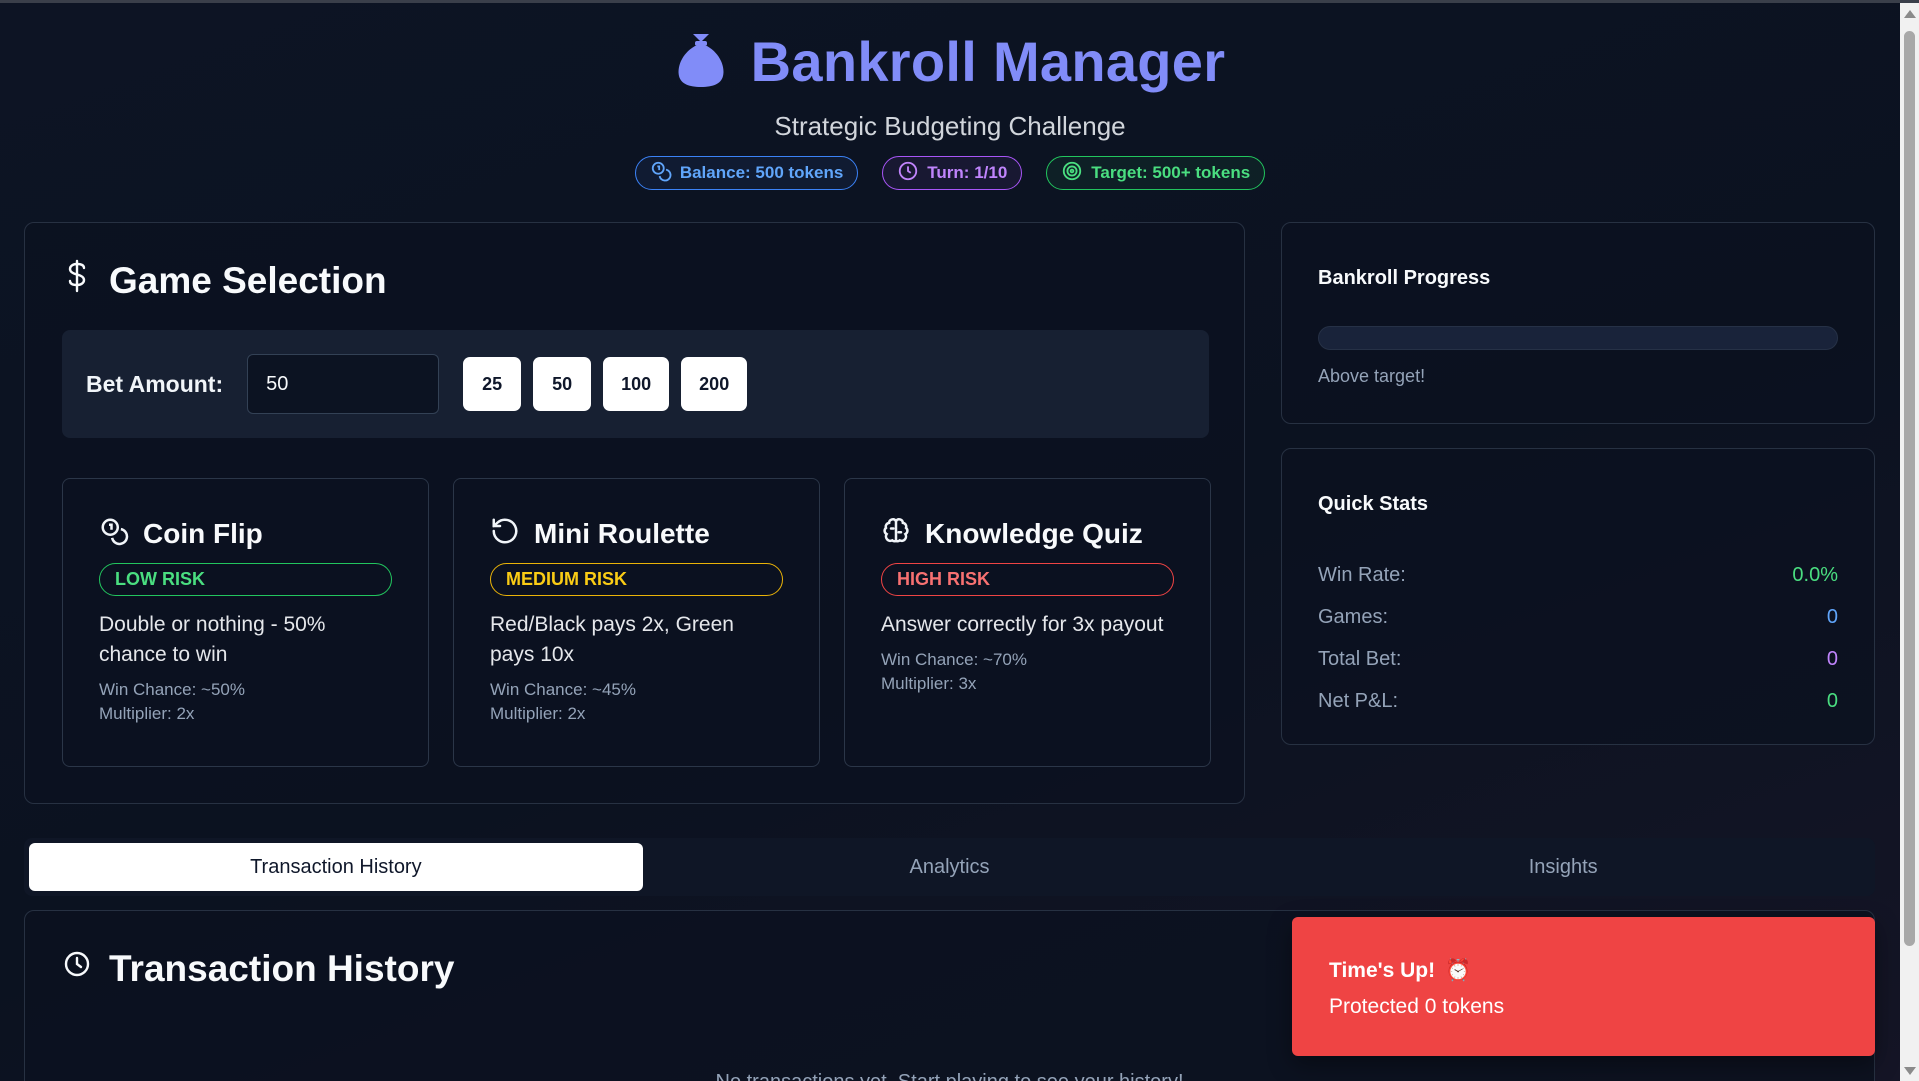  Describe the element at coordinates (1583, 971) in the screenshot. I see `toast-title-row: Time's Up! ⏰` at that location.